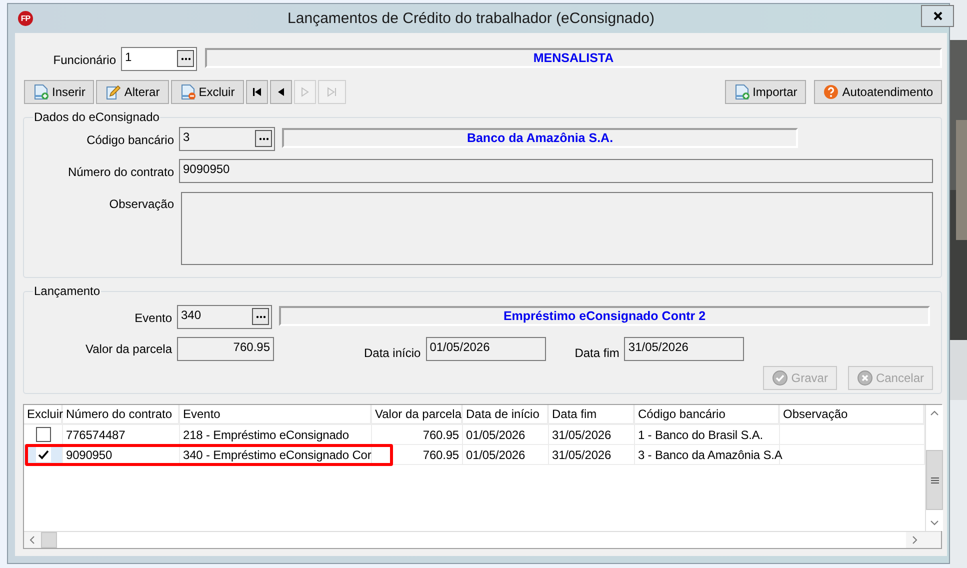 This screenshot has width=967, height=568. Describe the element at coordinates (276, 435) in the screenshot. I see `table-cell: 218 - Empréstimo eConsignado` at that location.